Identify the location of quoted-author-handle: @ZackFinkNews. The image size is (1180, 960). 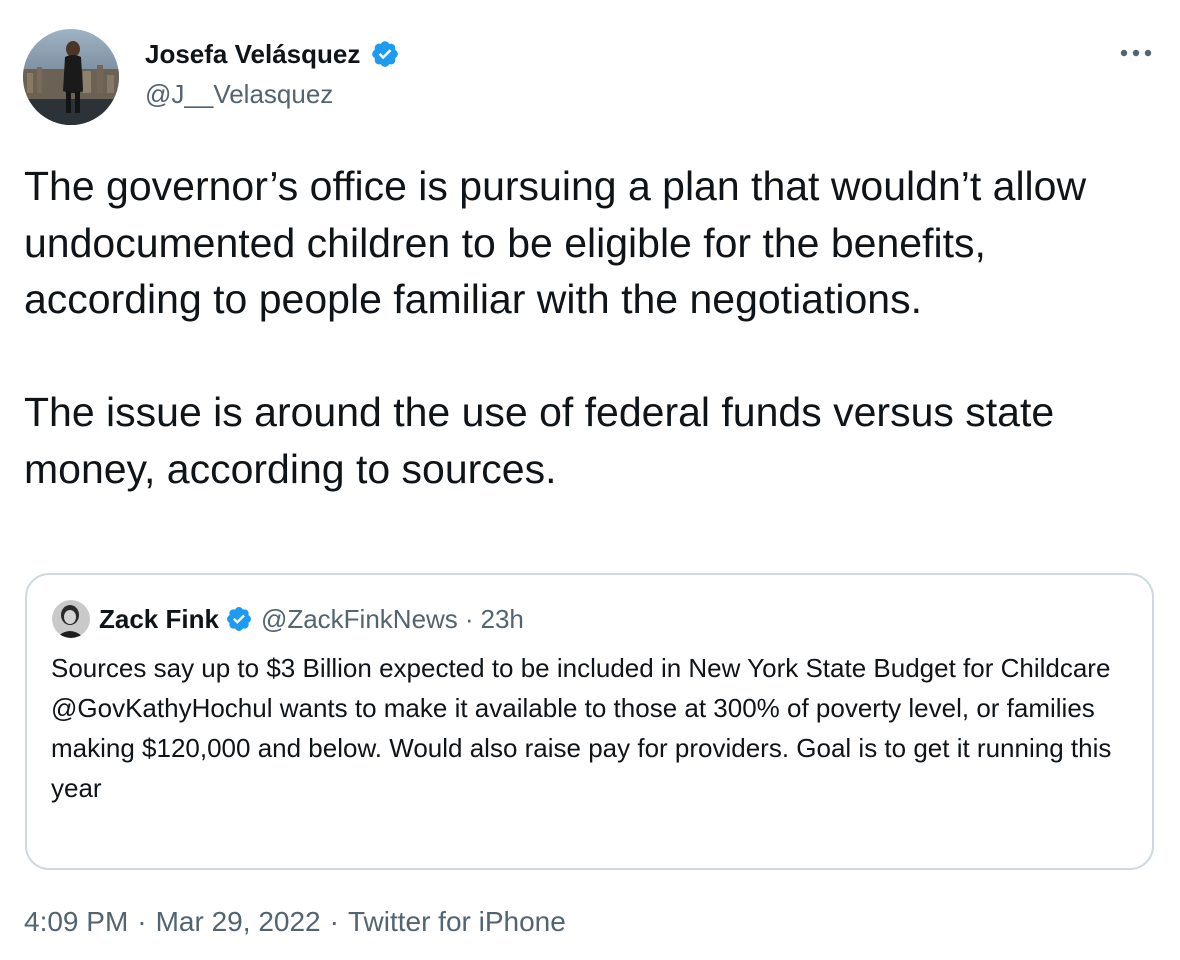
(359, 619).